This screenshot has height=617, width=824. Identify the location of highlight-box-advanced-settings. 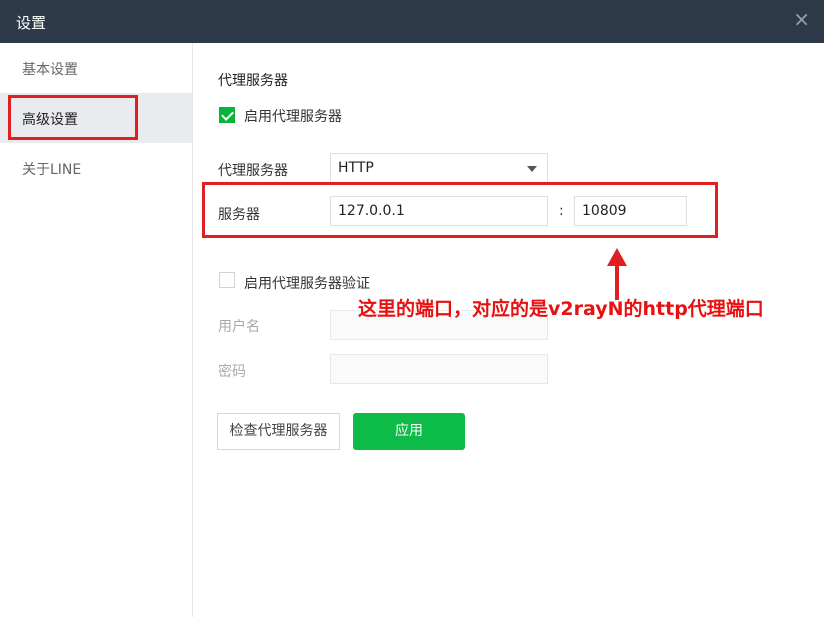
(73, 117).